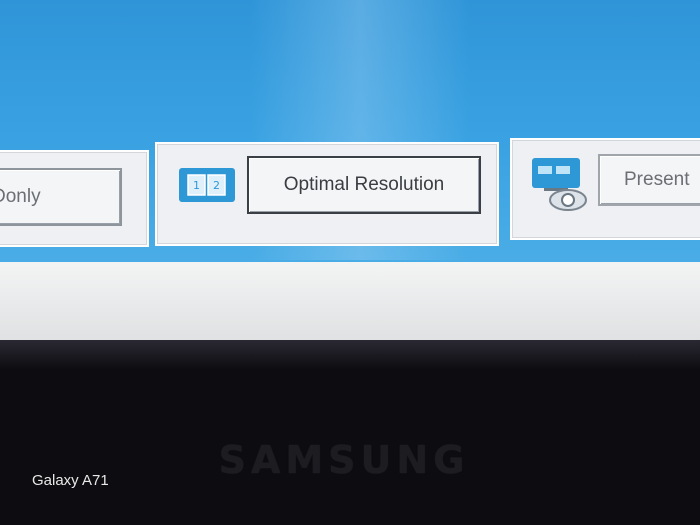 Image resolution: width=700 pixels, height=525 pixels. I want to click on optimal-resolution-panel: 1 2 Optimal Resolution, so click(327, 194).